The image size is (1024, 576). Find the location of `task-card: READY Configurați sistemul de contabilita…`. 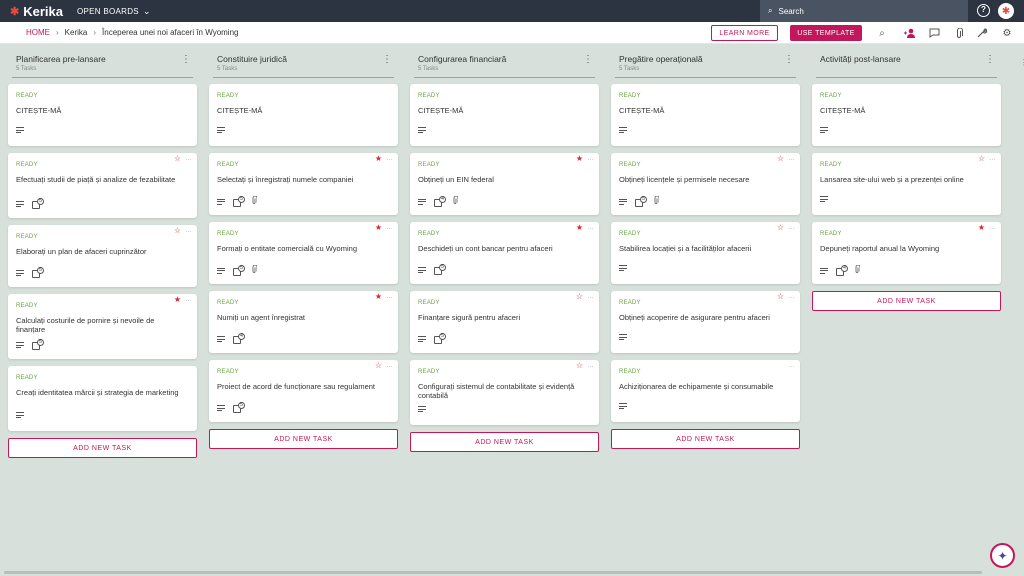

task-card: READY Configurați sistemul de contabilita… is located at coordinates (504, 392).